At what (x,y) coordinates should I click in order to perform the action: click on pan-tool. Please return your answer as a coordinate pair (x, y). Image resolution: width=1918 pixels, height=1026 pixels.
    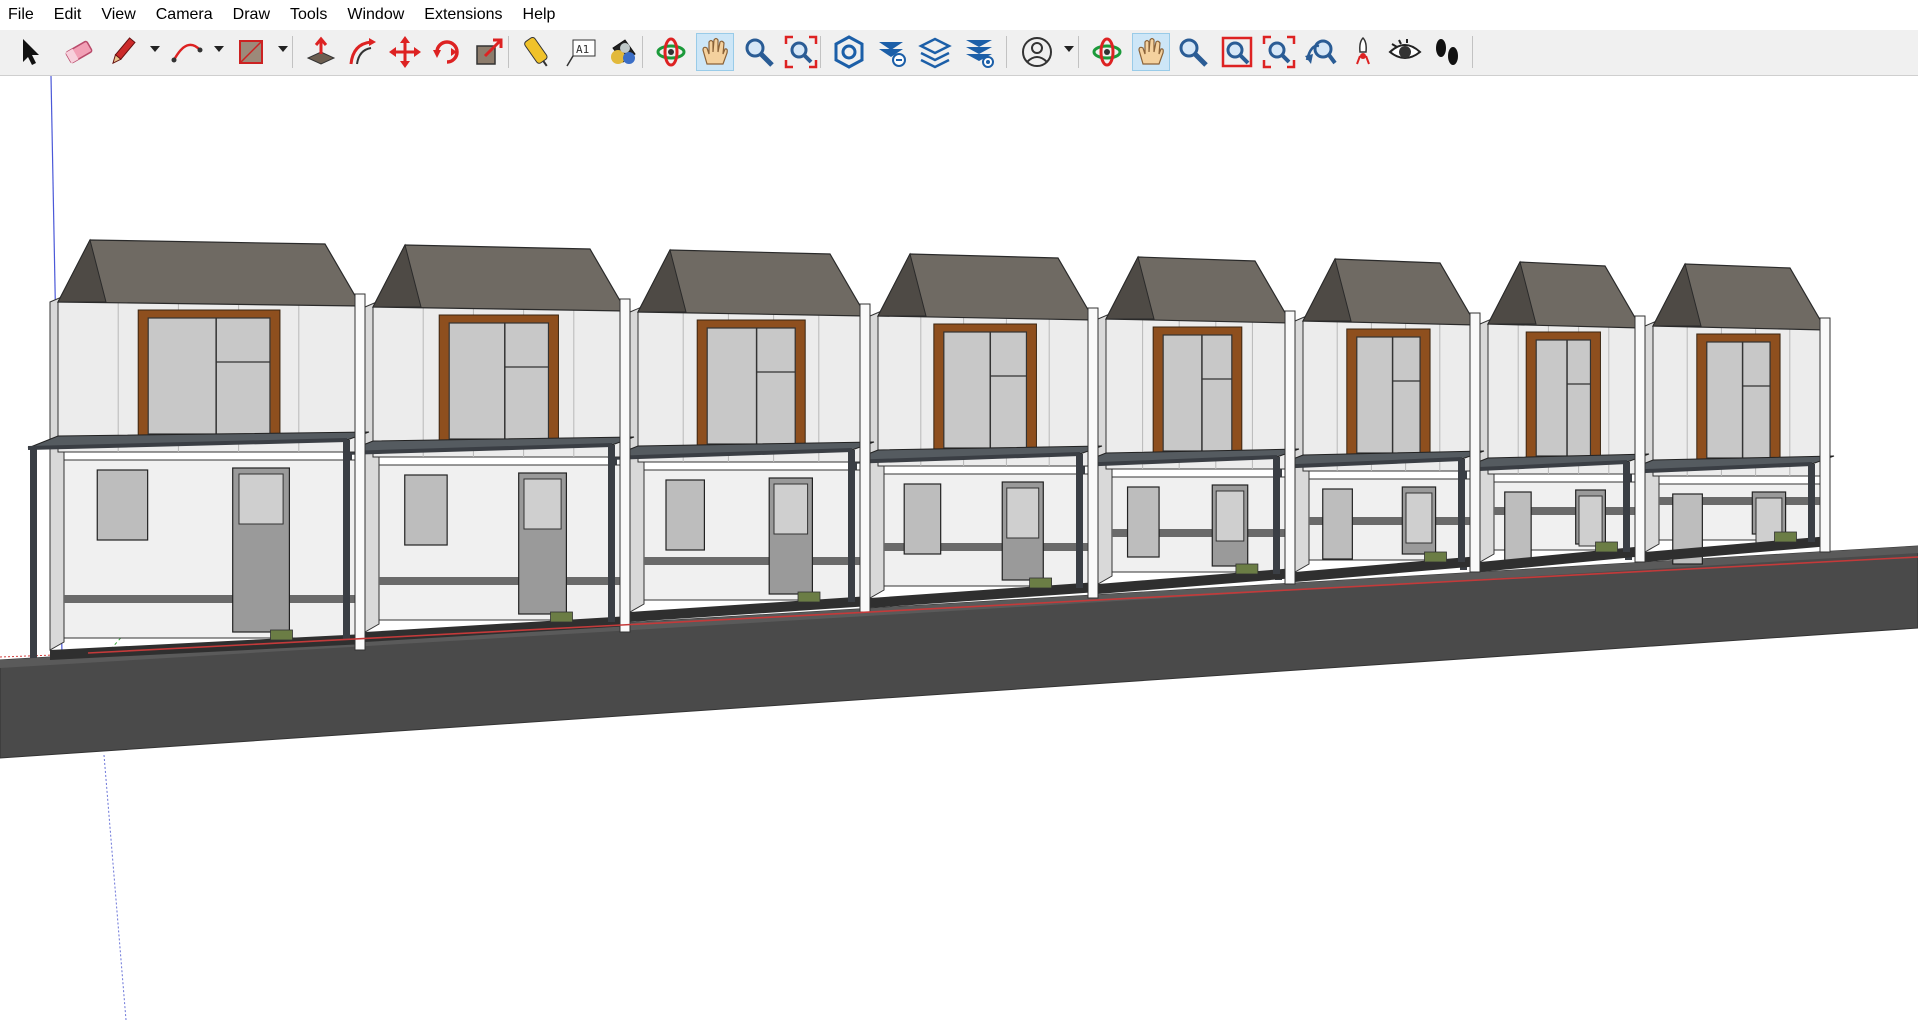
    Looking at the image, I should click on (715, 52).